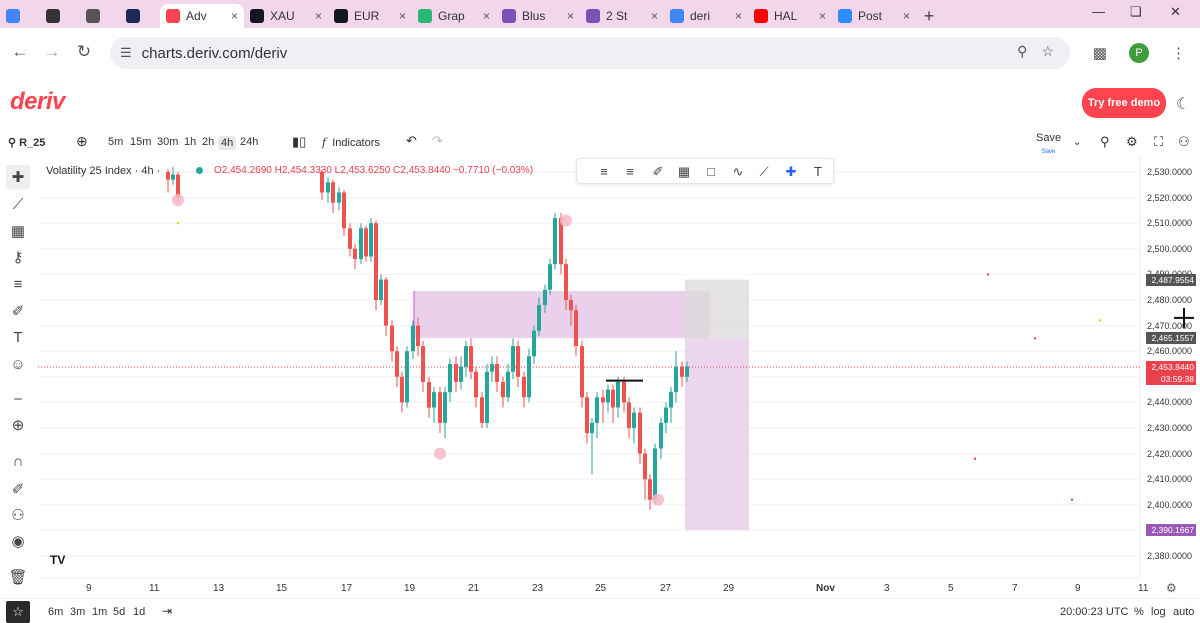 The width and height of the screenshot is (1200, 623). What do you see at coordinates (18, 577) in the screenshot?
I see `delete-tool-icon: 🗑` at bounding box center [18, 577].